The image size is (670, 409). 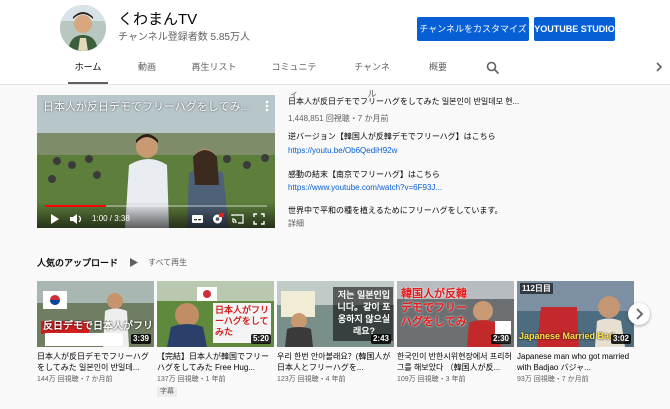 What do you see at coordinates (111, 218) in the screenshot?
I see `time-display: 1:00 / 3:38` at bounding box center [111, 218].